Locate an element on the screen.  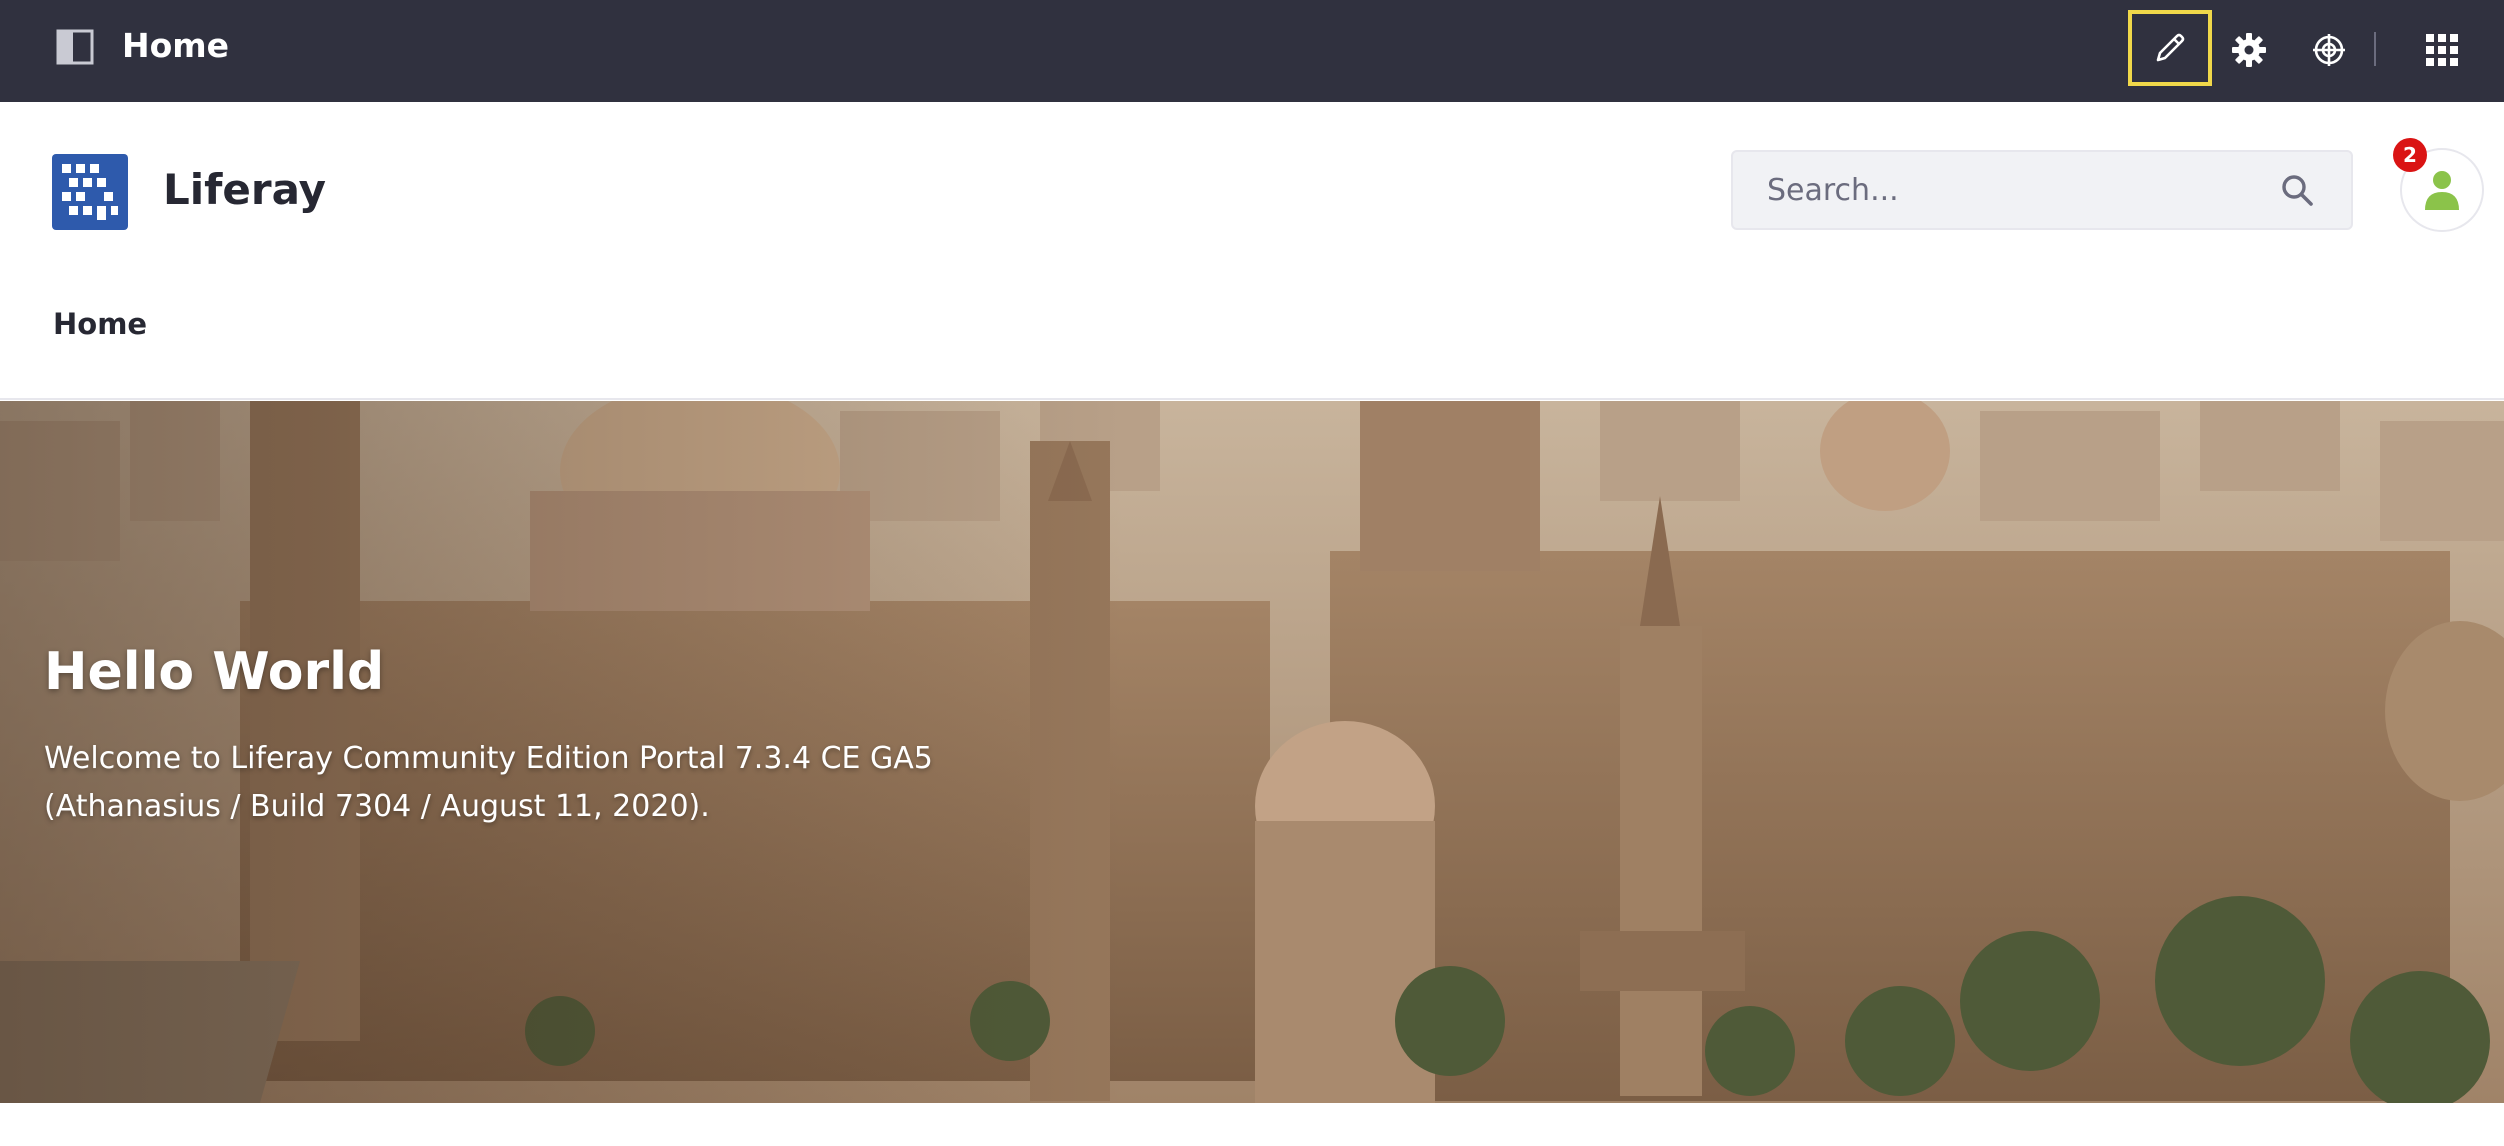
page-bottom-area is located at coordinates (1252, 1124).